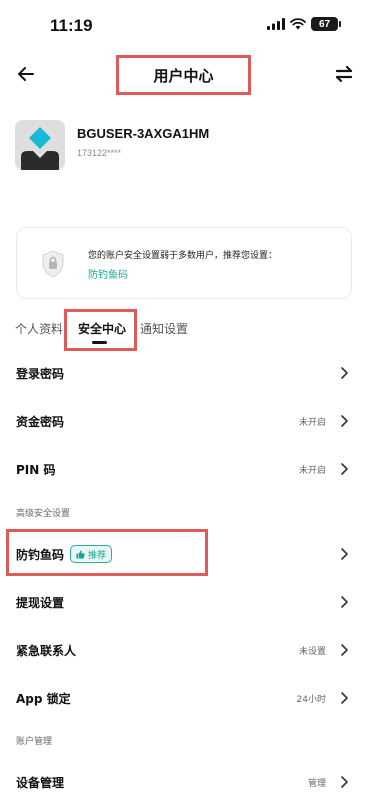  I want to click on row-label: 设备管理, so click(40, 783).